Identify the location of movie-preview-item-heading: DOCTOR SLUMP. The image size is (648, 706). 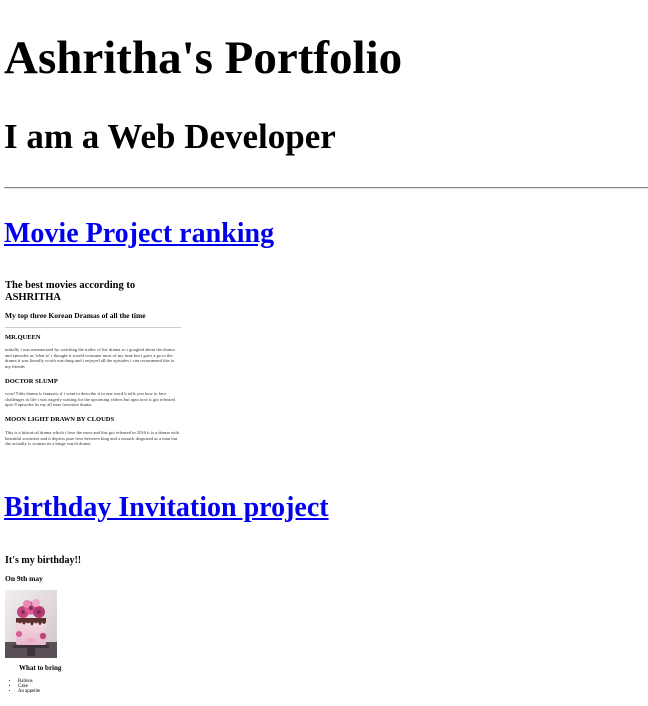
(31, 381).